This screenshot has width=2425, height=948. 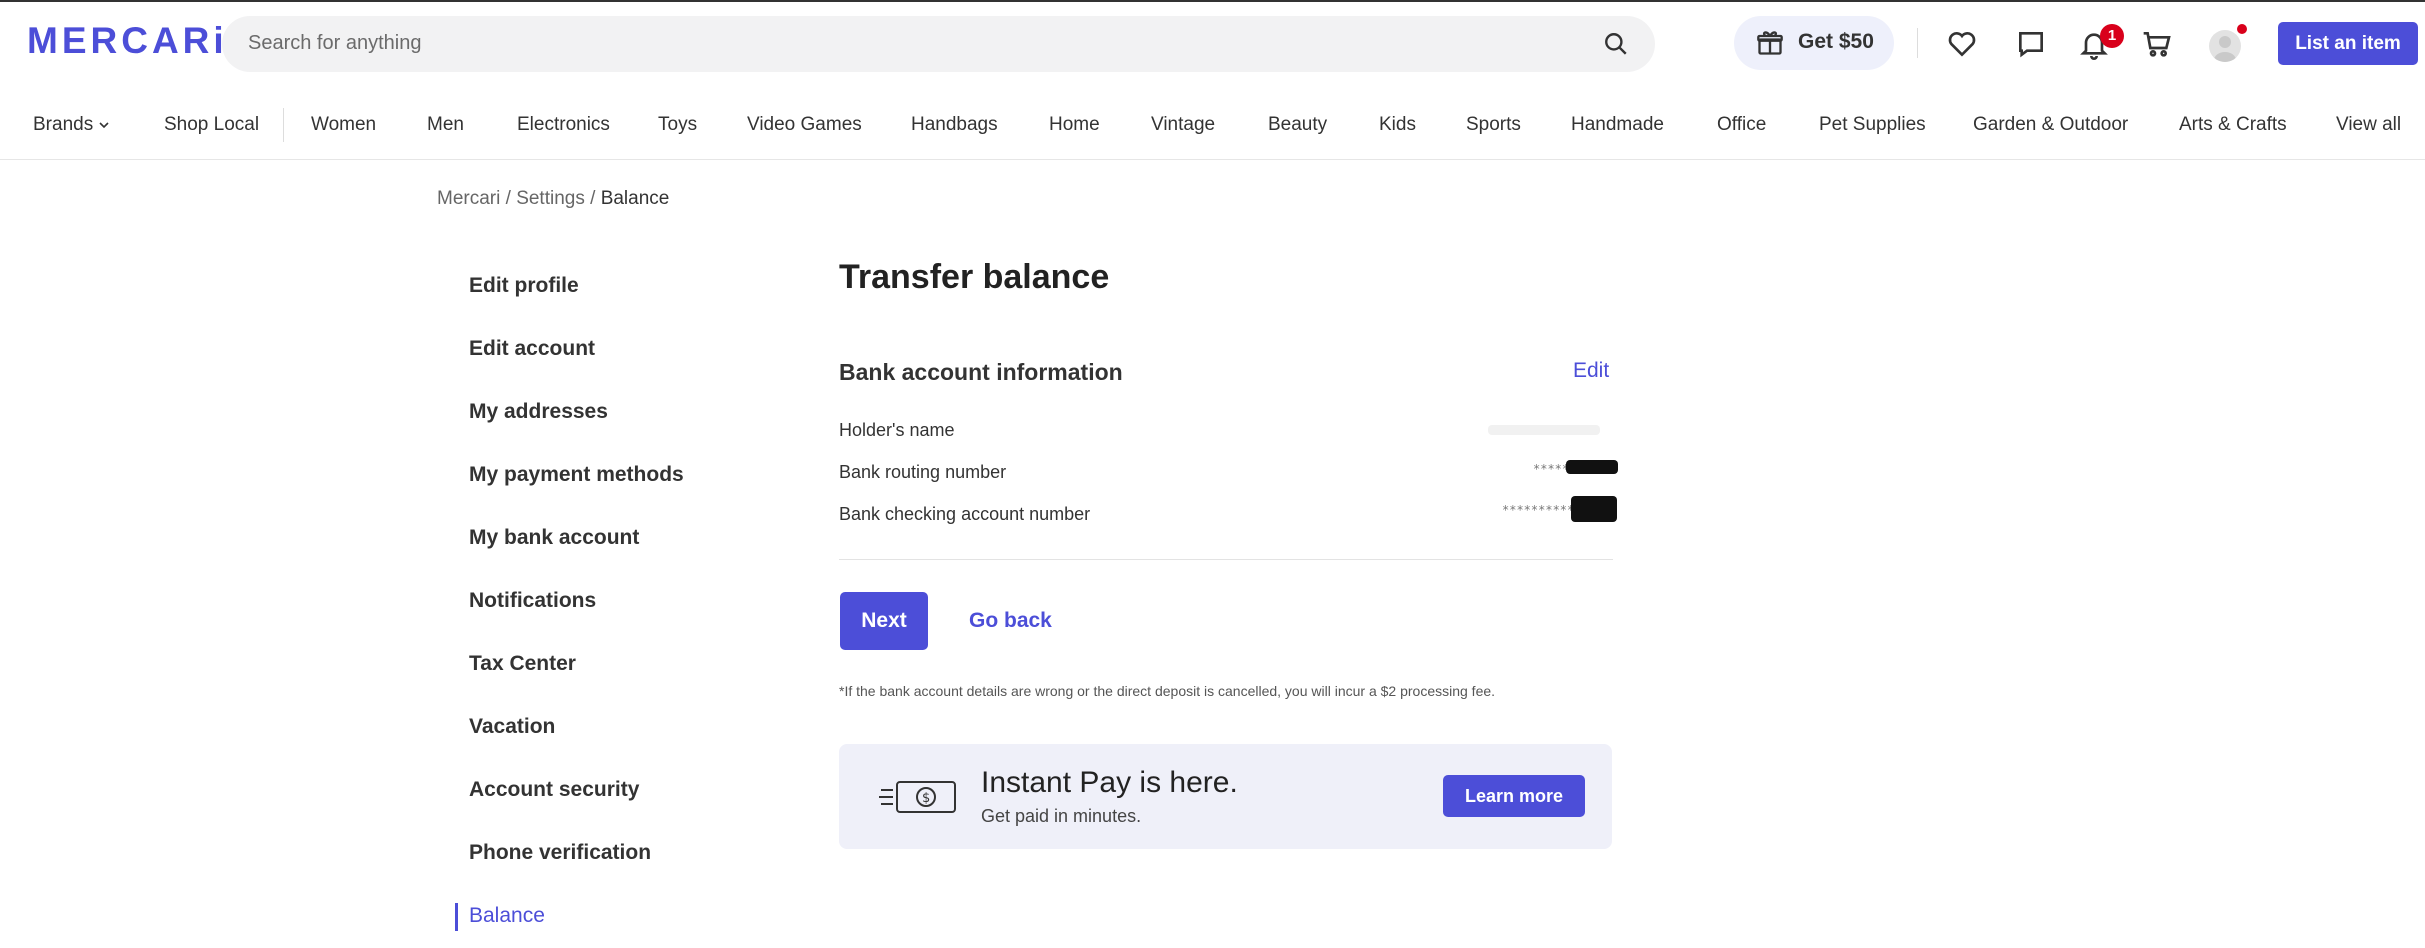 I want to click on category-sports: Sports, so click(x=1493, y=125).